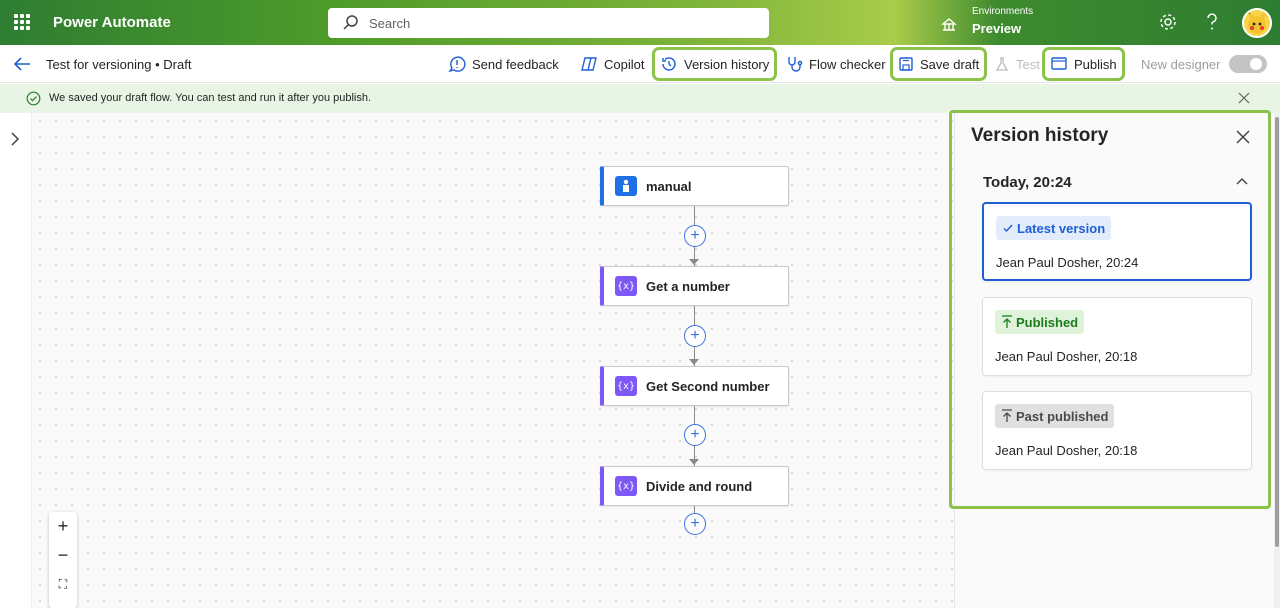 Image resolution: width=1280 pixels, height=608 pixels. Describe the element at coordinates (548, 23) in the screenshot. I see `search-box: Search` at that location.